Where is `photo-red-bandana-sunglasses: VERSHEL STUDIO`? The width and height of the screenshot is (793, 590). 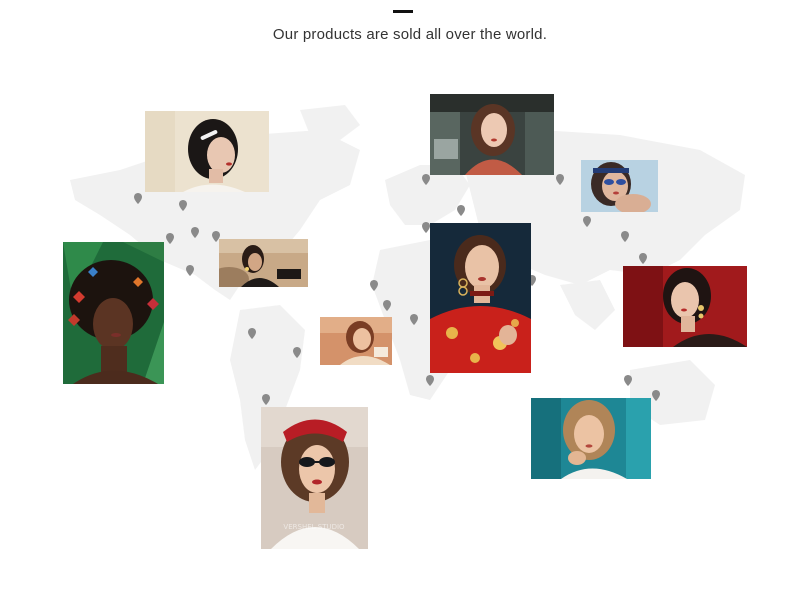 photo-red-bandana-sunglasses: VERSHEL STUDIO is located at coordinates (314, 478).